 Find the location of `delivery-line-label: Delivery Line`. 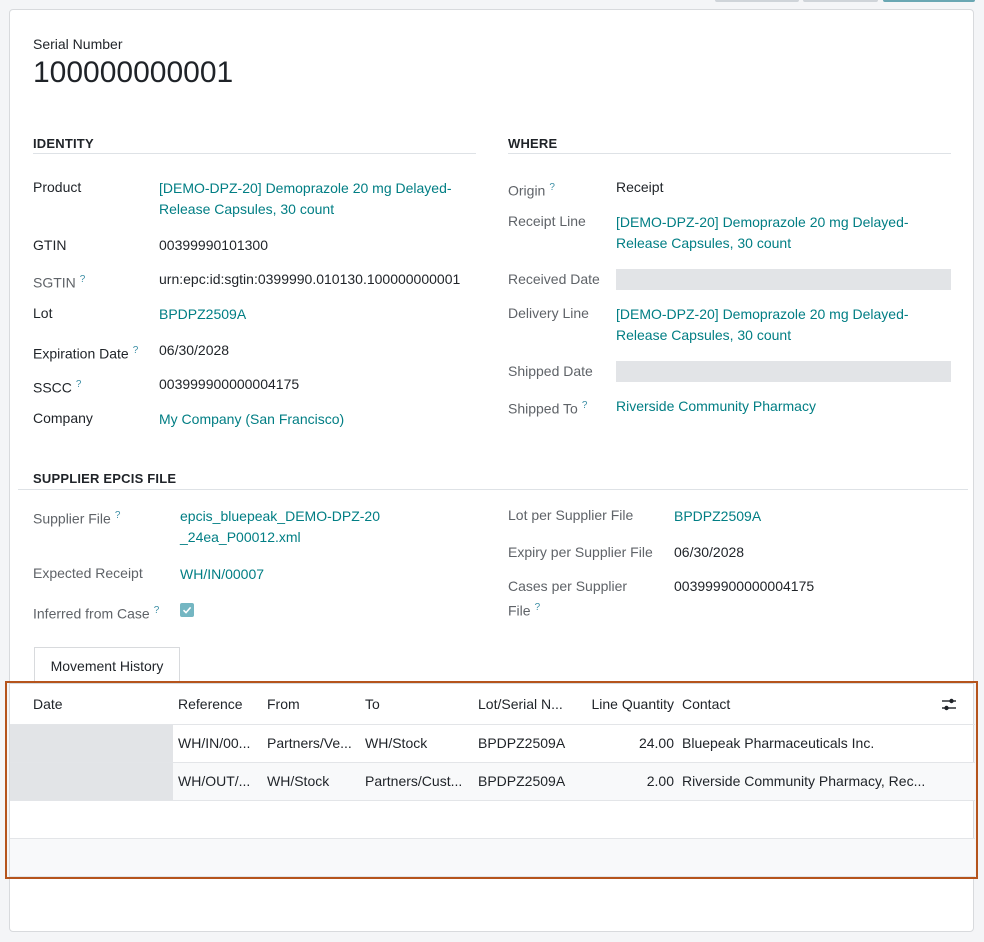

delivery-line-label: Delivery Line is located at coordinates (548, 313).